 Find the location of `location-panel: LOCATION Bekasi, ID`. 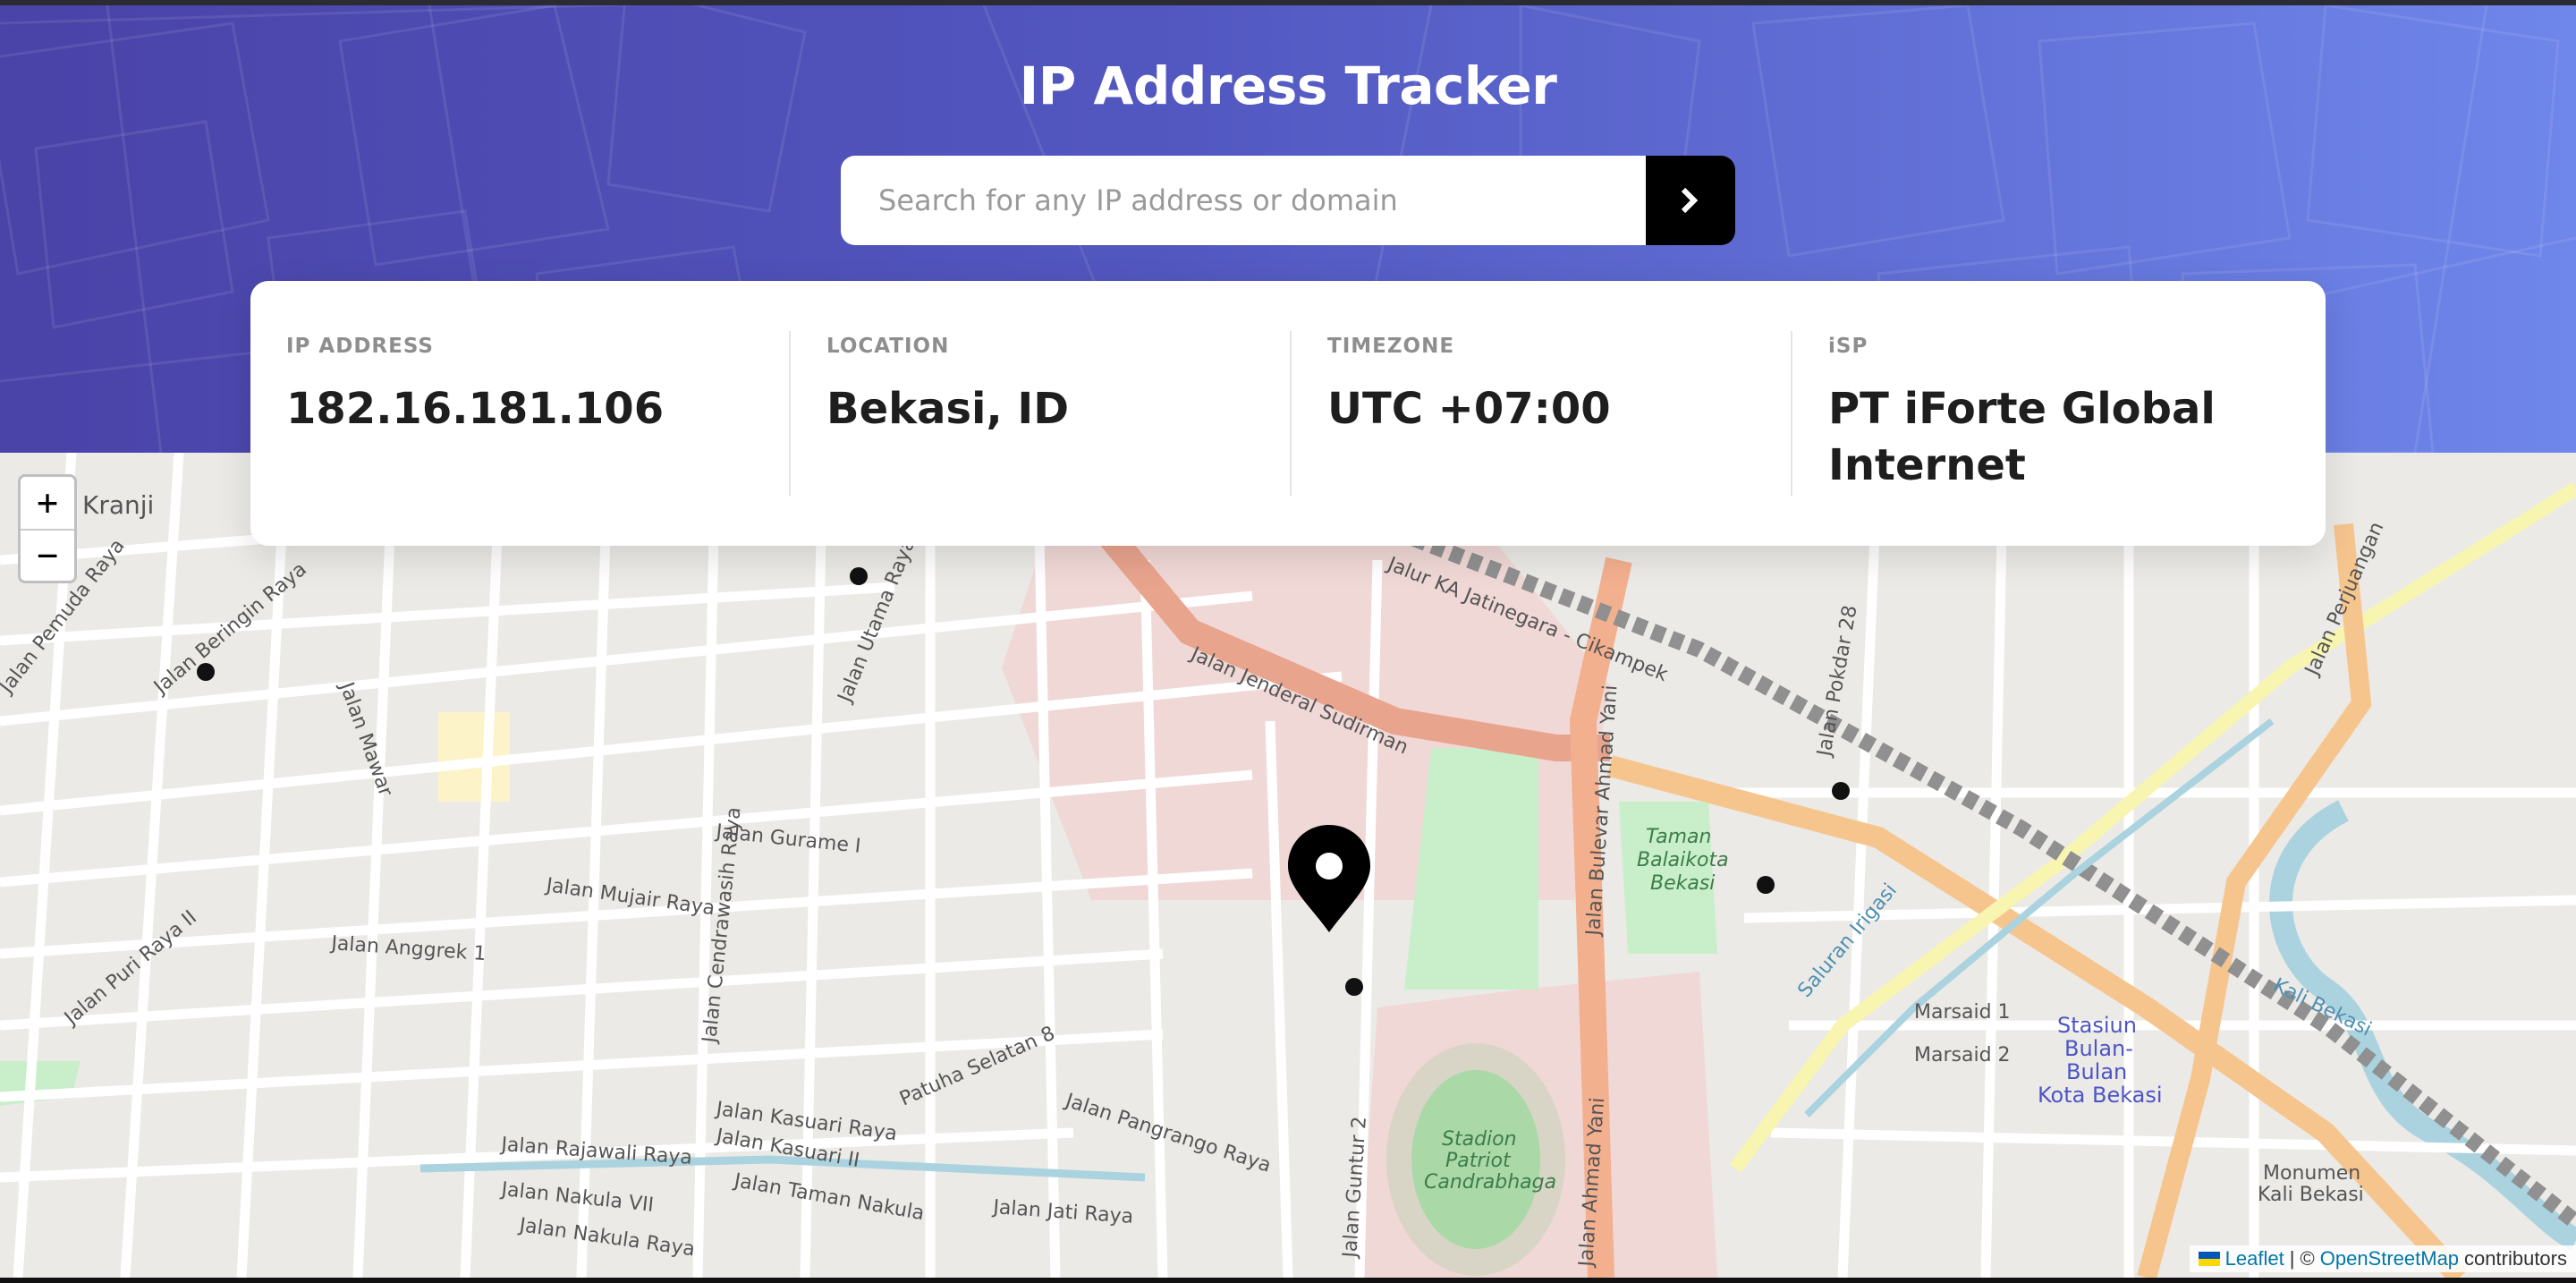

location-panel: LOCATION Bekasi, ID is located at coordinates (1039, 413).